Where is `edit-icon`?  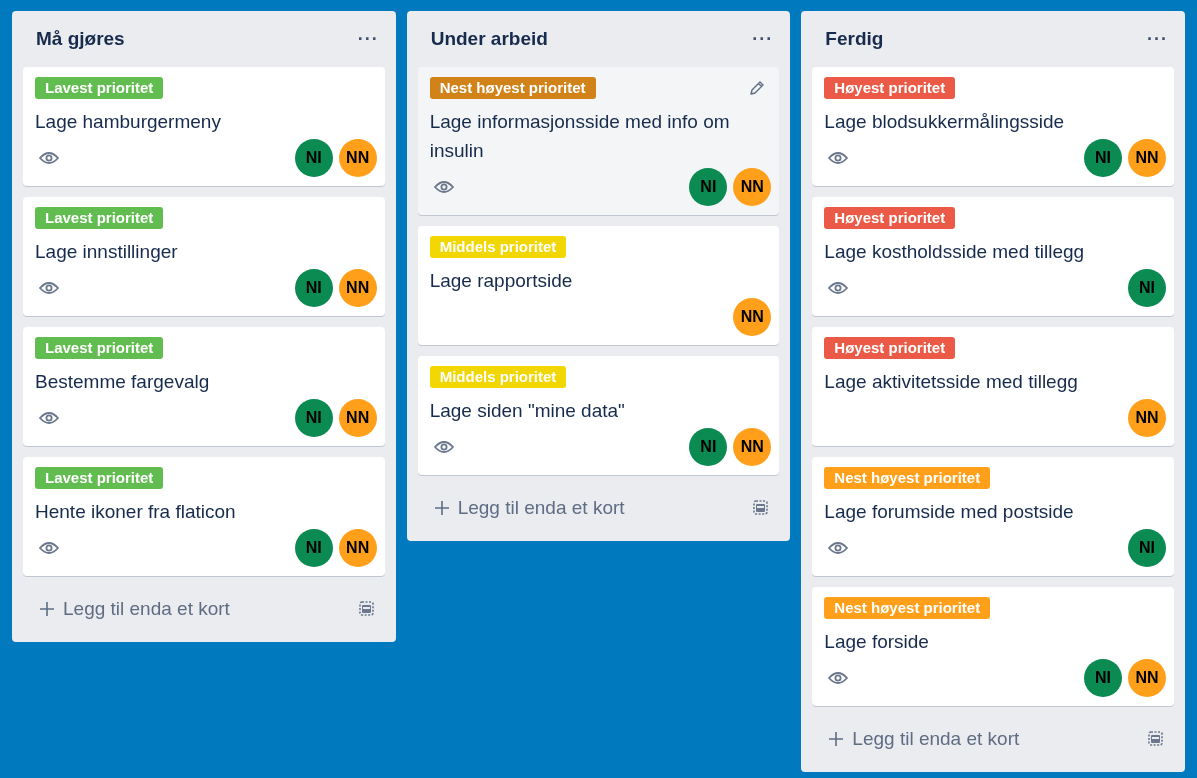
edit-icon is located at coordinates (757, 88).